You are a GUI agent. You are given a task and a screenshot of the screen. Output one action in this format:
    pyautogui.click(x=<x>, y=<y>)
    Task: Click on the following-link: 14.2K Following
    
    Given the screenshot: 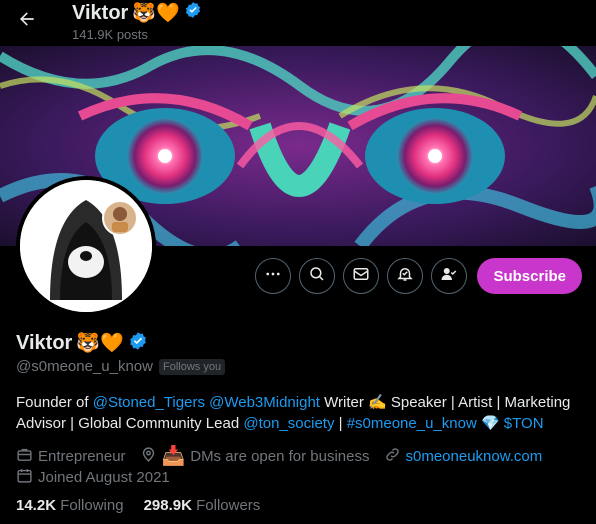 What is the action you would take?
    pyautogui.click(x=70, y=505)
    